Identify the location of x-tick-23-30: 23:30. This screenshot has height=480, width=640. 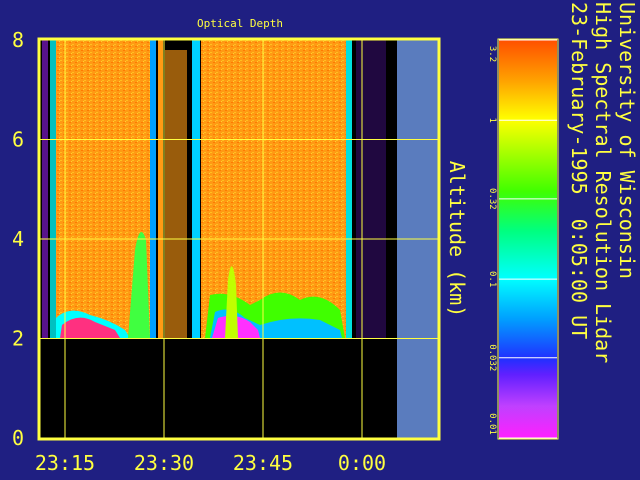
(164, 463).